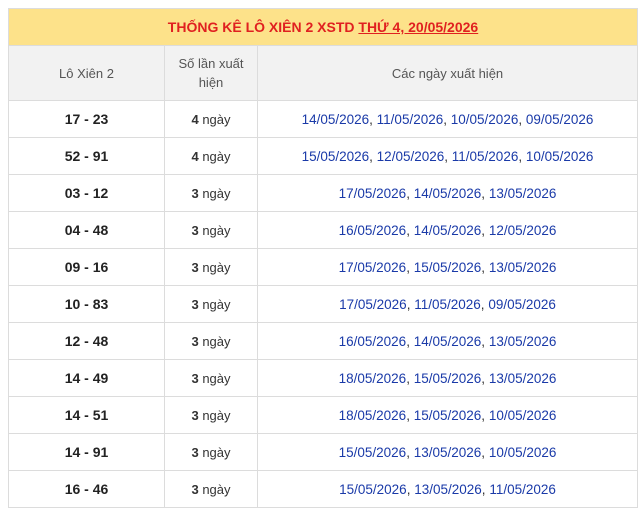 The image size is (644, 513). Describe the element at coordinates (86, 193) in the screenshot. I see `pair-cell: 03 - 12` at that location.